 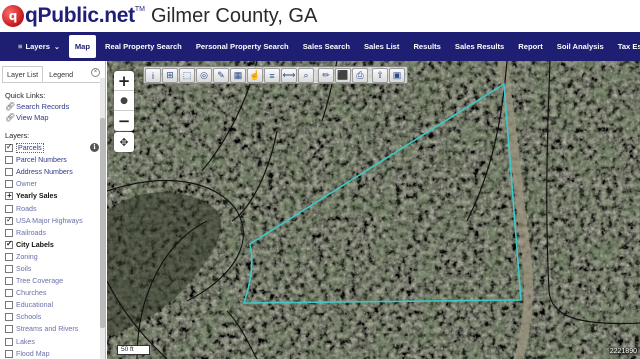 I want to click on layer-label: Educational, so click(x=35, y=305).